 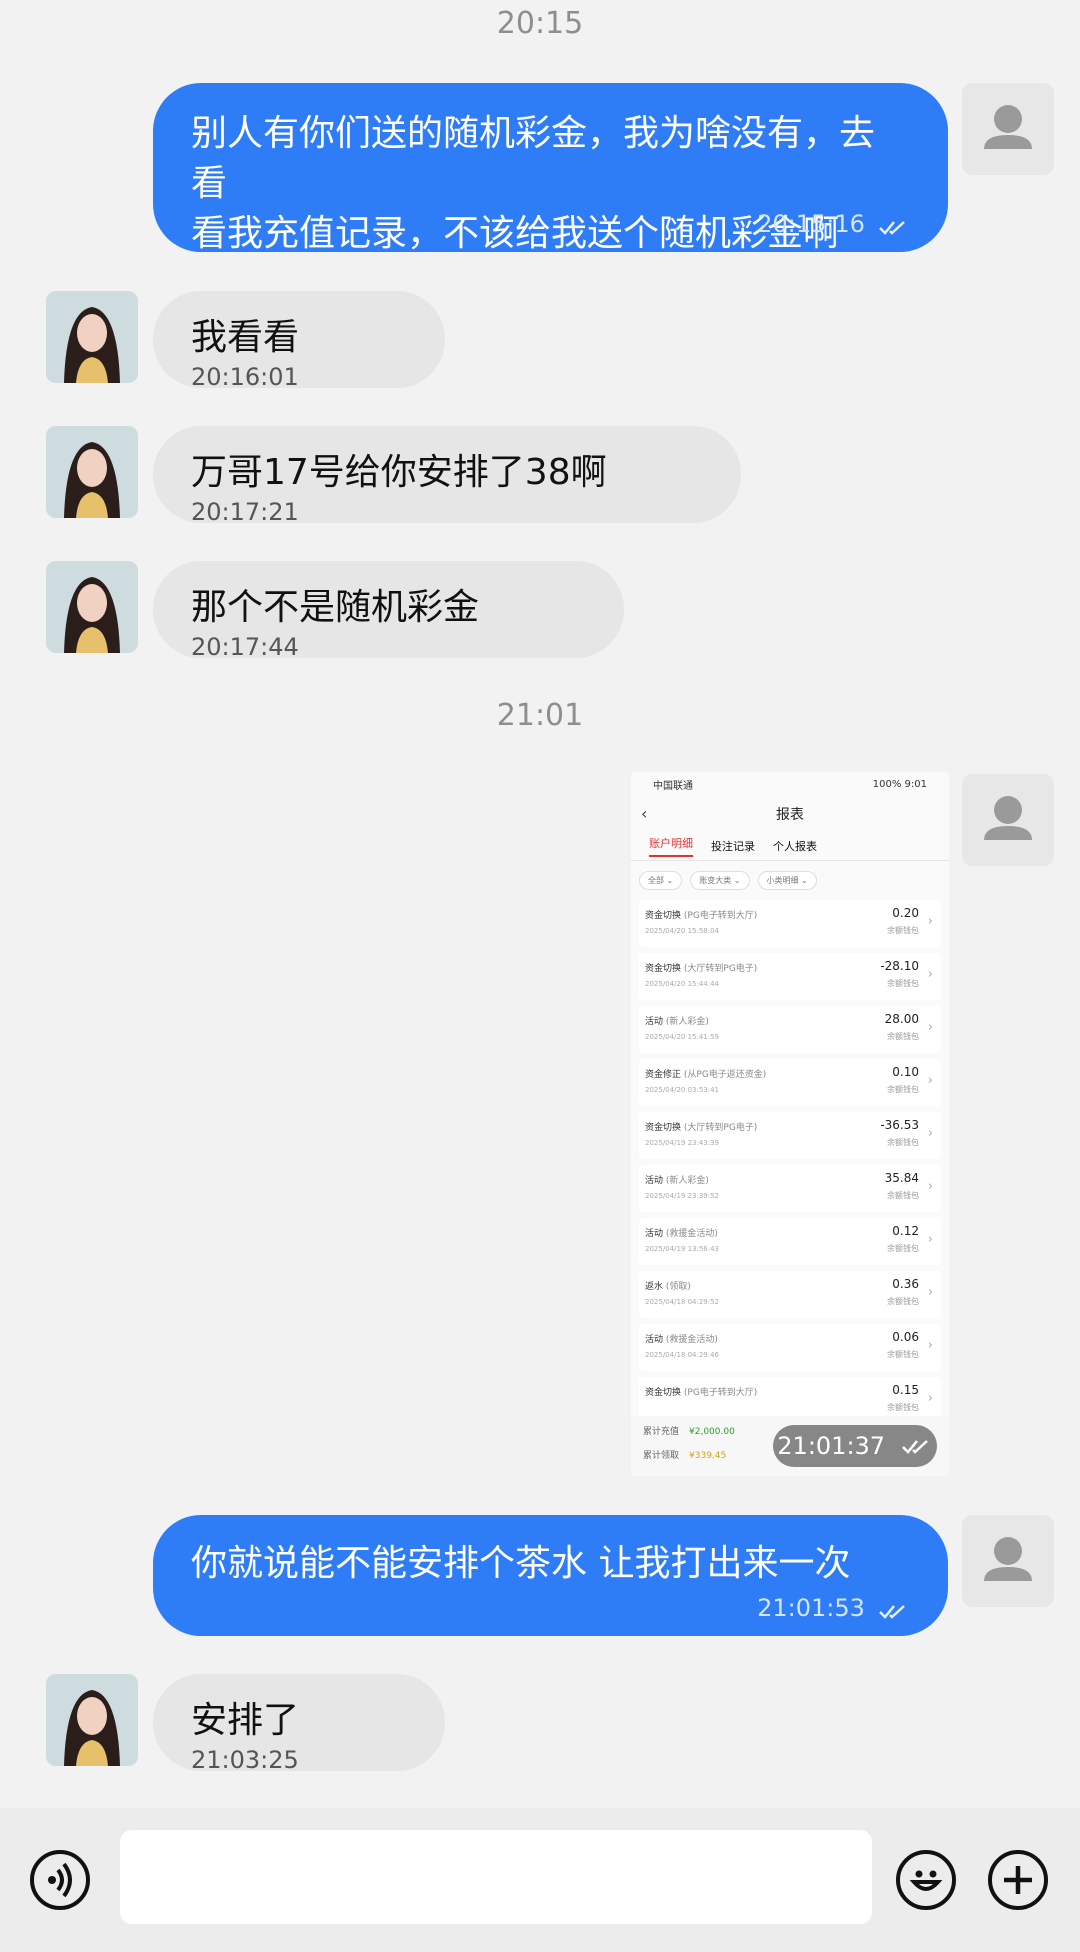 What do you see at coordinates (790, 846) in the screenshot?
I see `report-tabs: 账户明细 投注记录 个人报表` at bounding box center [790, 846].